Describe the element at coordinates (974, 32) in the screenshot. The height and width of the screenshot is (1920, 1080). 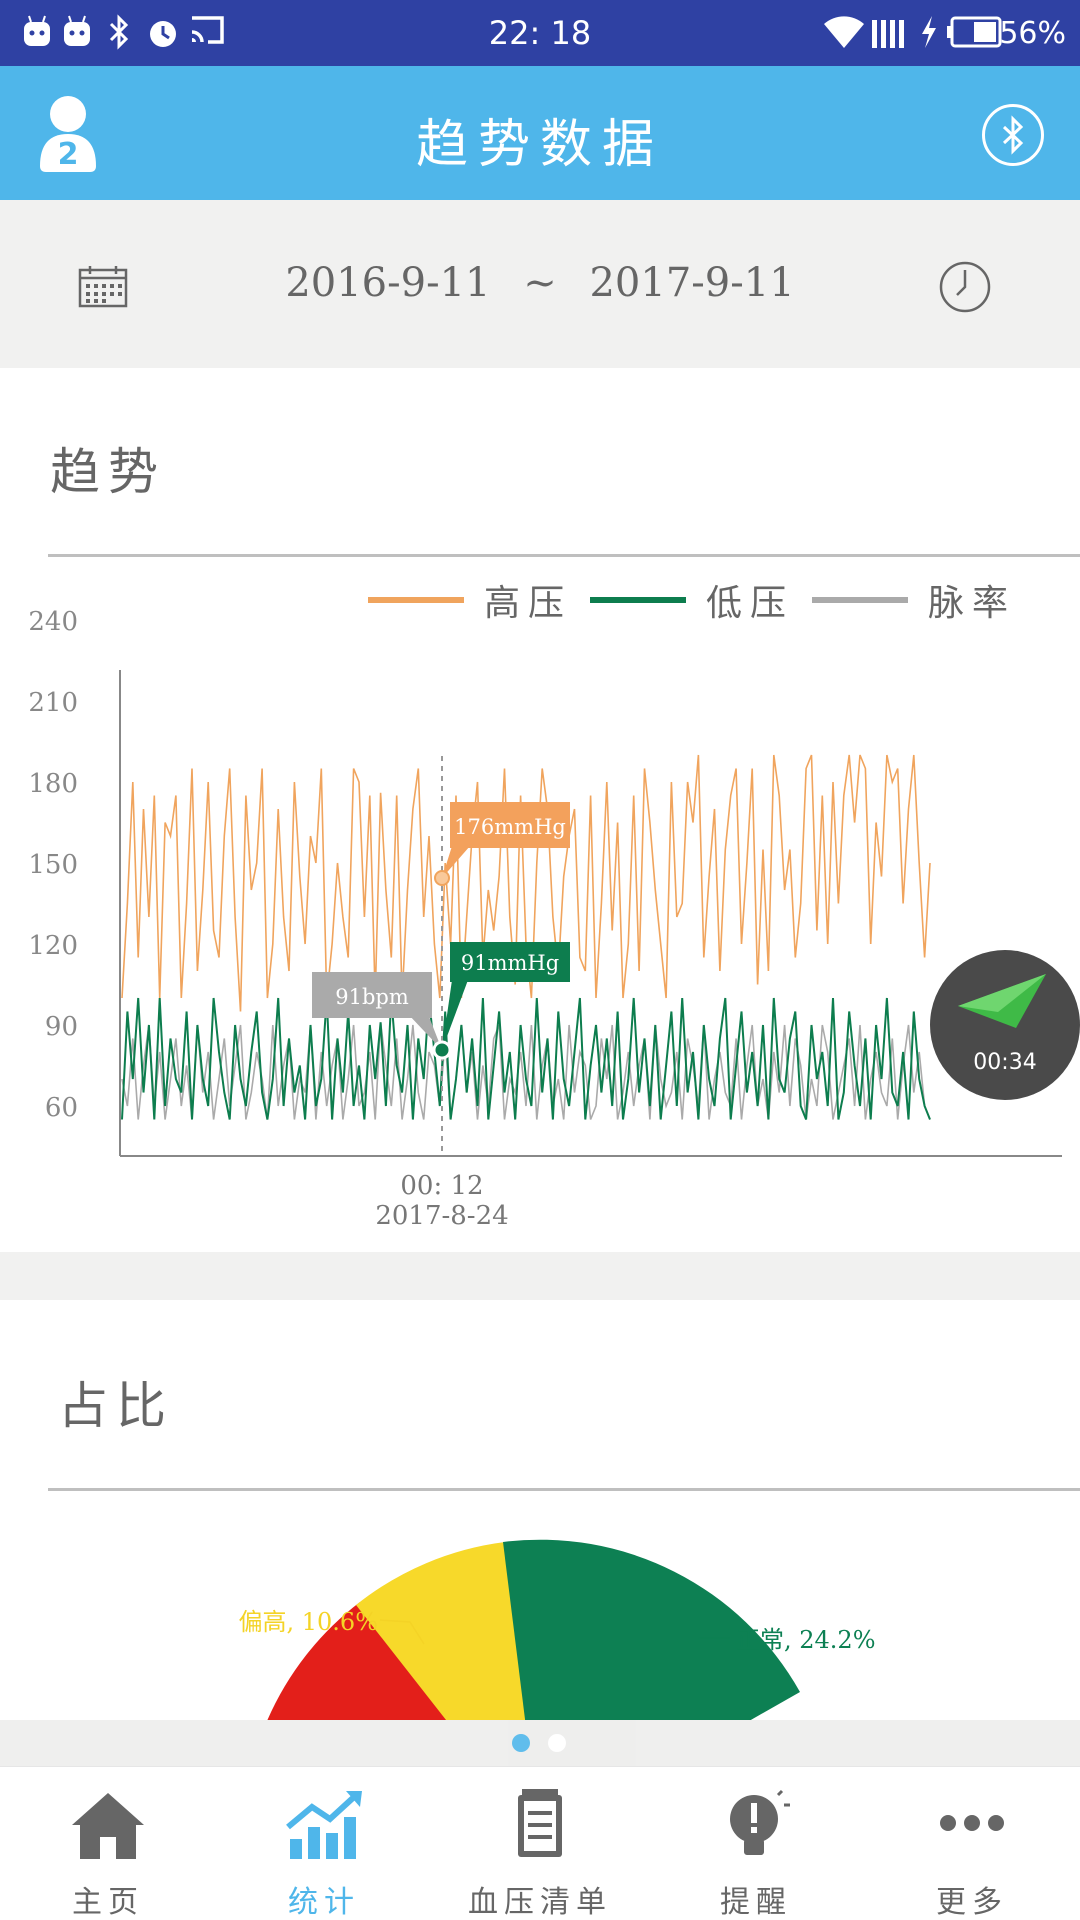
I see `battery-icon` at that location.